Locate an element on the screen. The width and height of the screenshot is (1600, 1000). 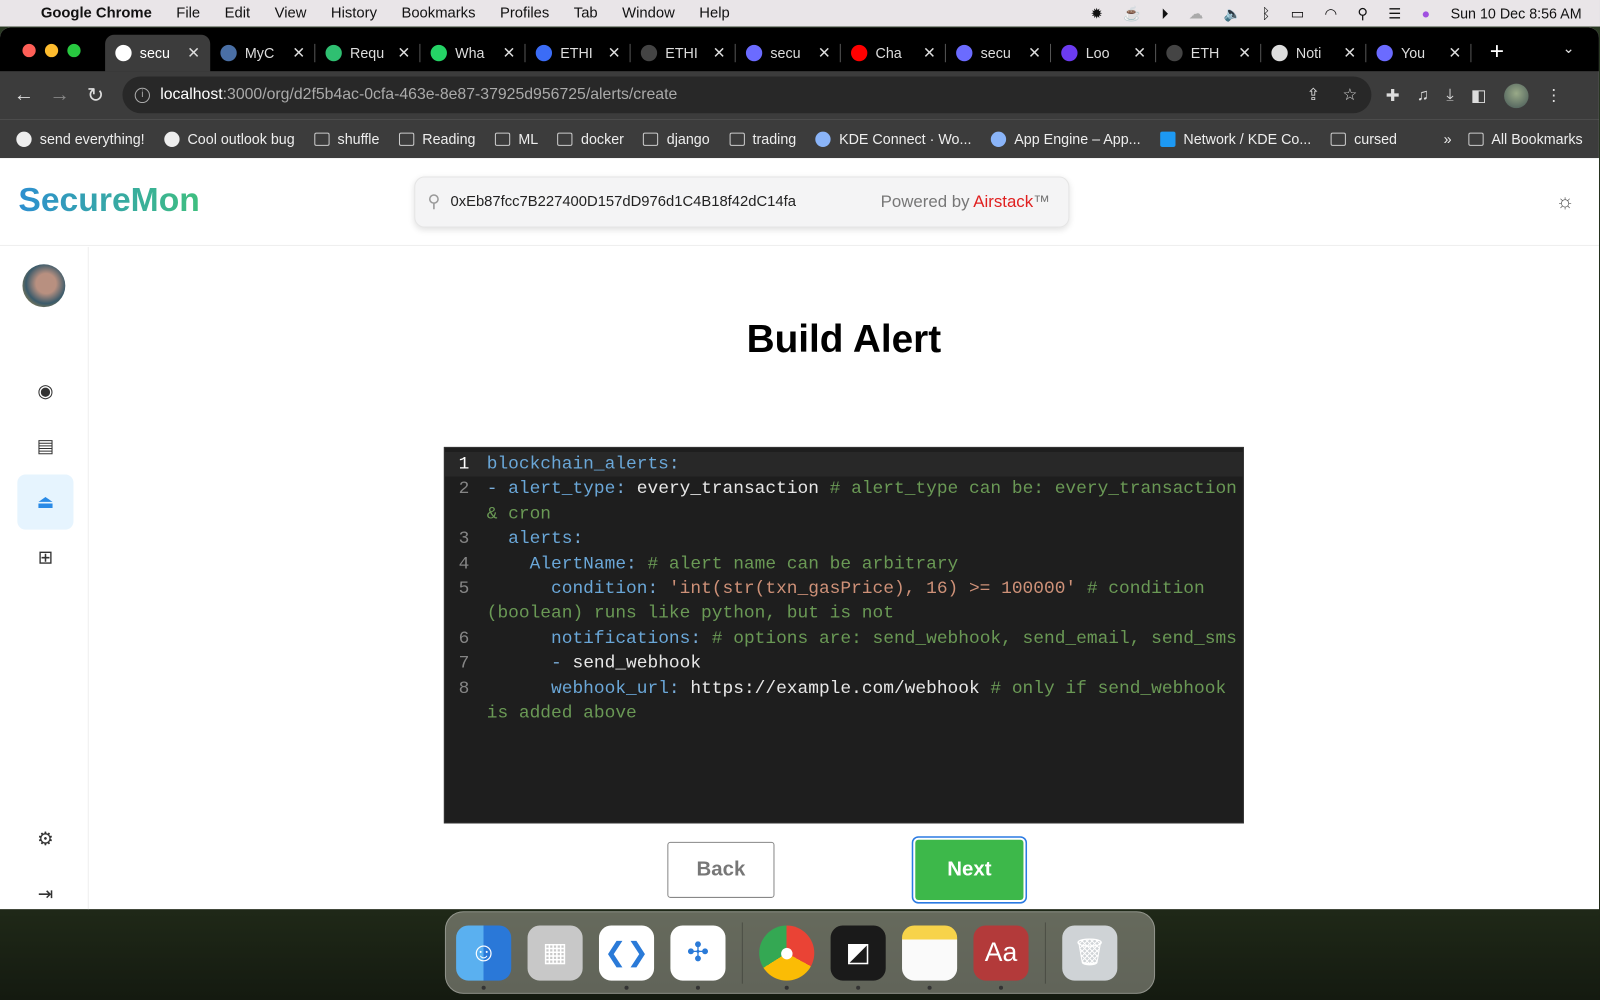
browser-tab: Wha ✕ is located at coordinates (473, 53).